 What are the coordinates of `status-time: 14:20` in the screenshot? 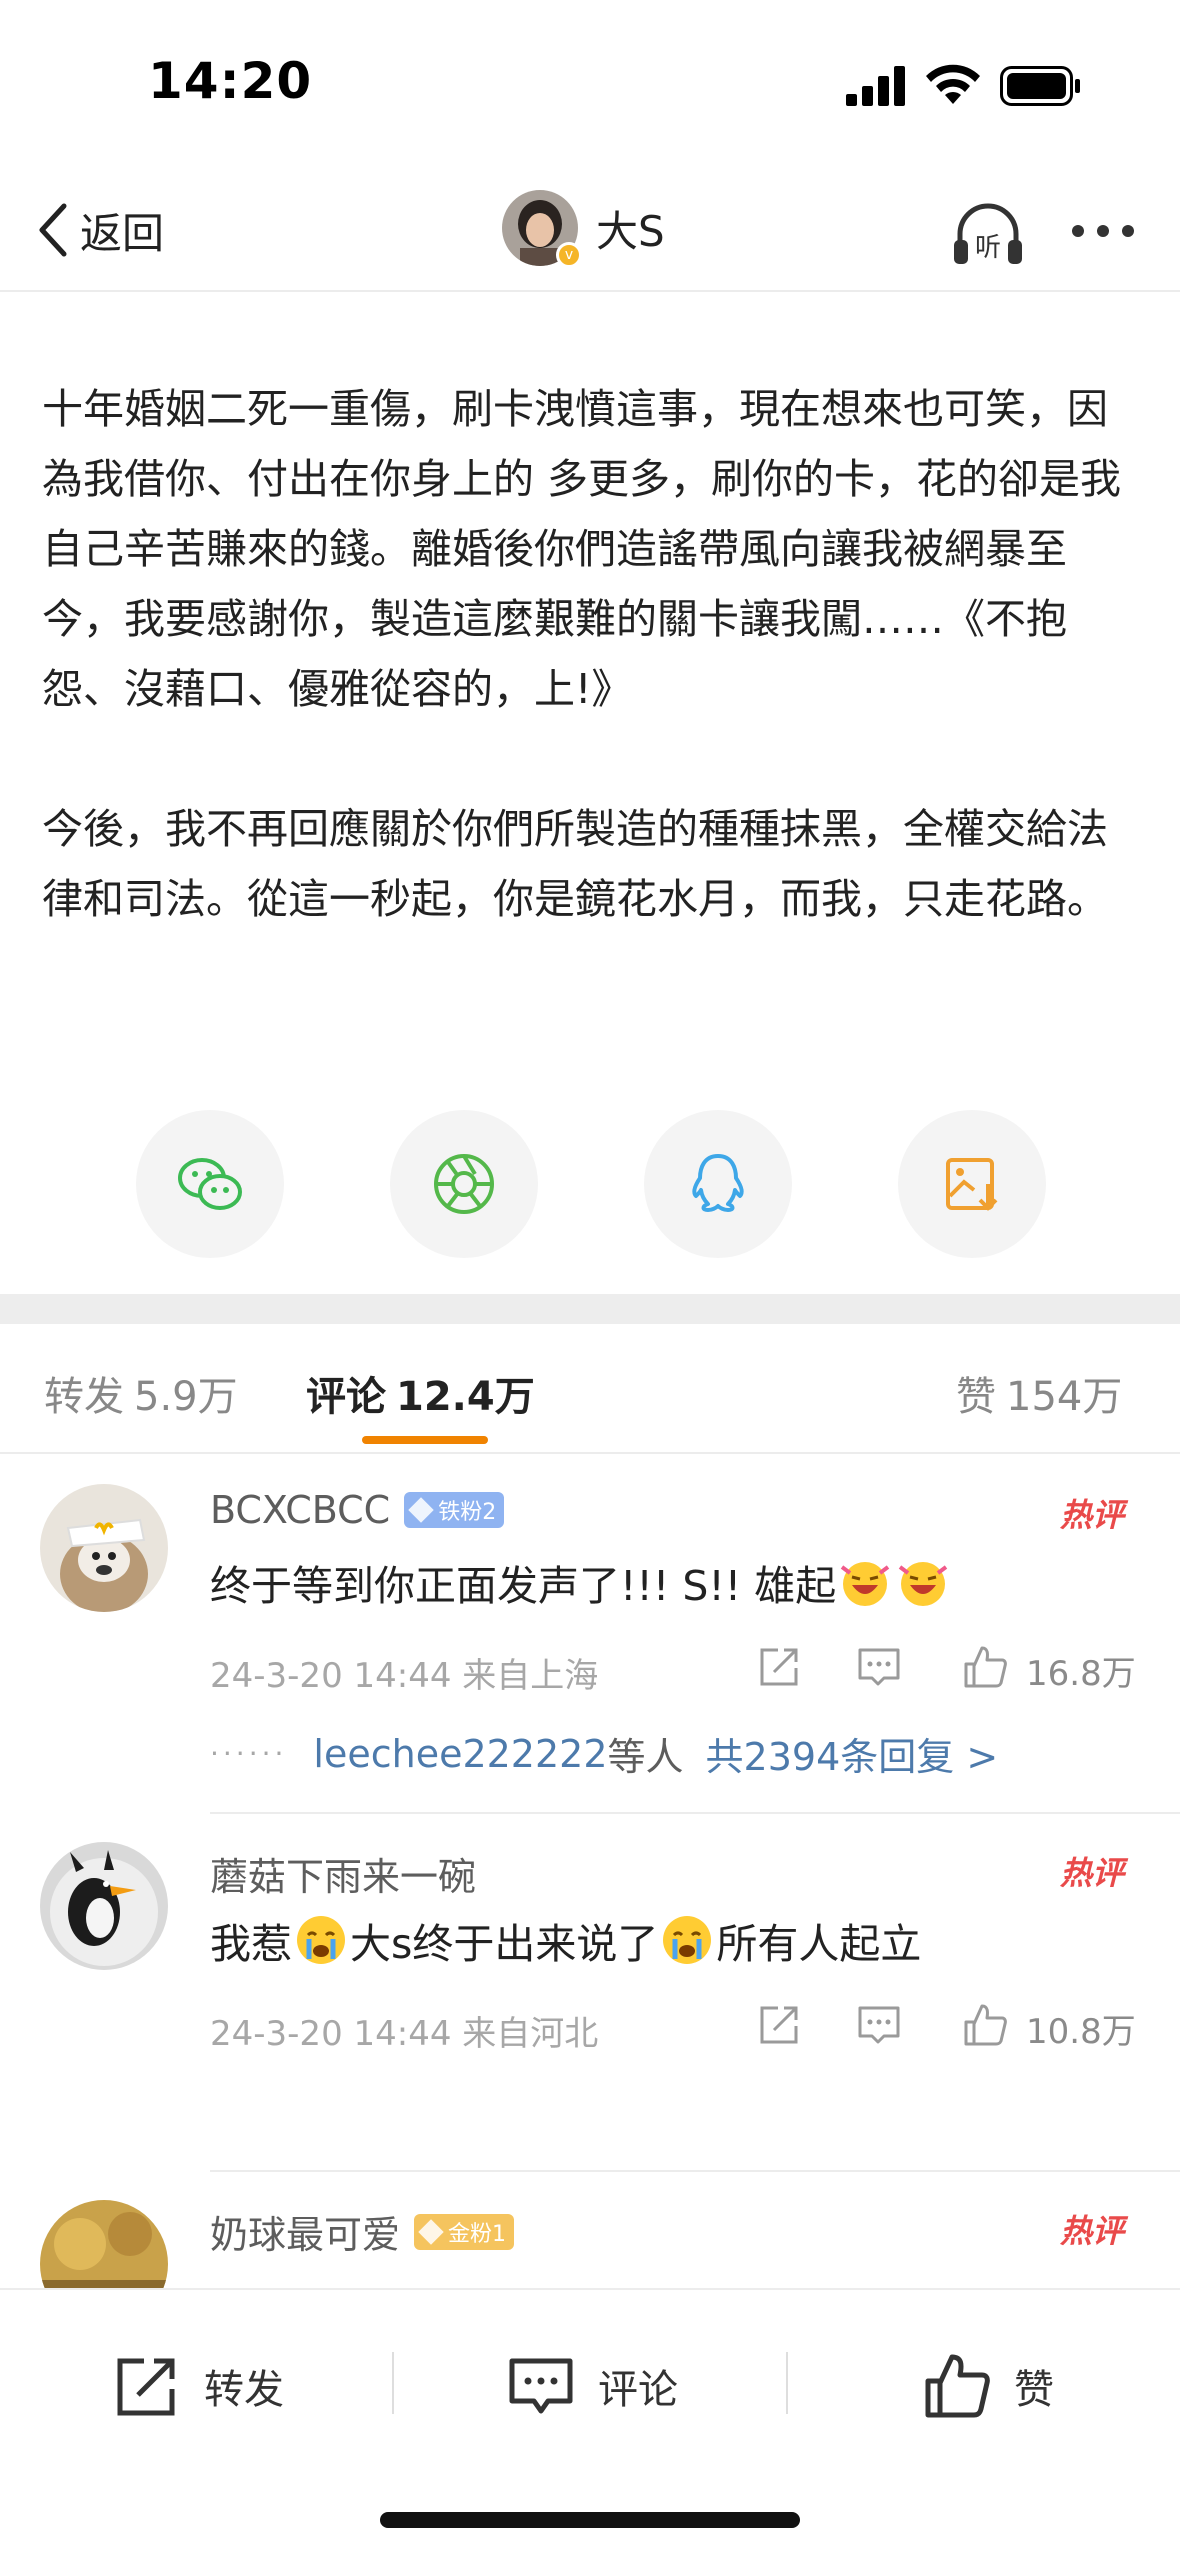 It's located at (230, 81).